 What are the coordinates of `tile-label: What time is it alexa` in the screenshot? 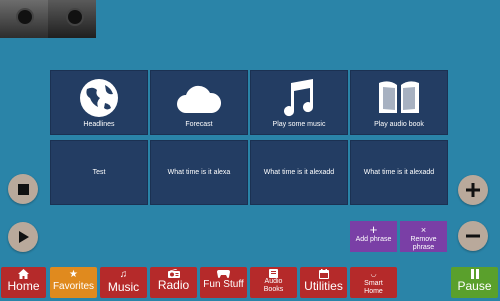 It's located at (199, 172).